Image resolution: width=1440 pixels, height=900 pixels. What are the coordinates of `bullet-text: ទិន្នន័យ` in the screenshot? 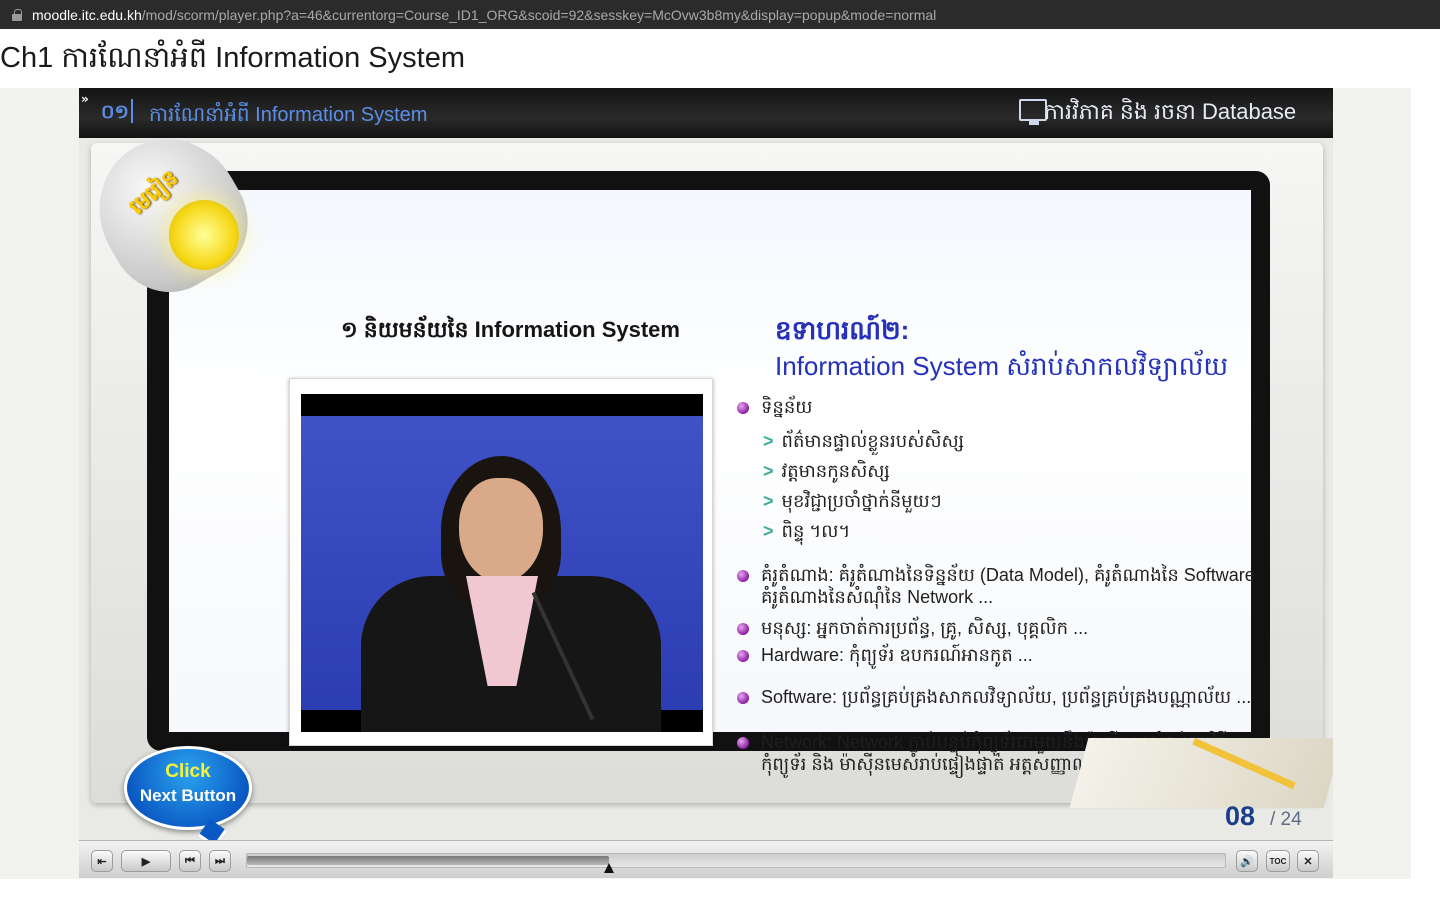 It's located at (787, 407).